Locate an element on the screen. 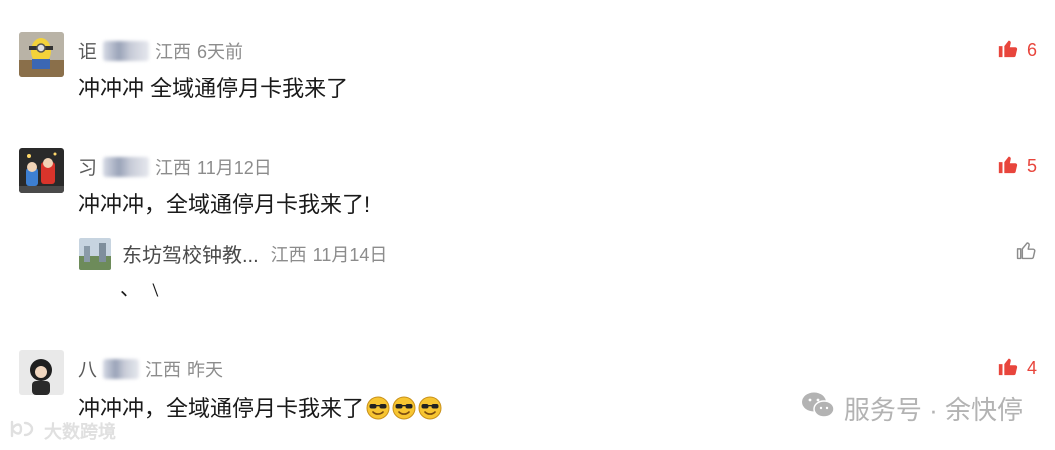 Image resolution: width=1055 pixels, height=450 pixels. comment-text: 冲冲冲，全域通停月卡我来了 is located at coordinates (260, 407).